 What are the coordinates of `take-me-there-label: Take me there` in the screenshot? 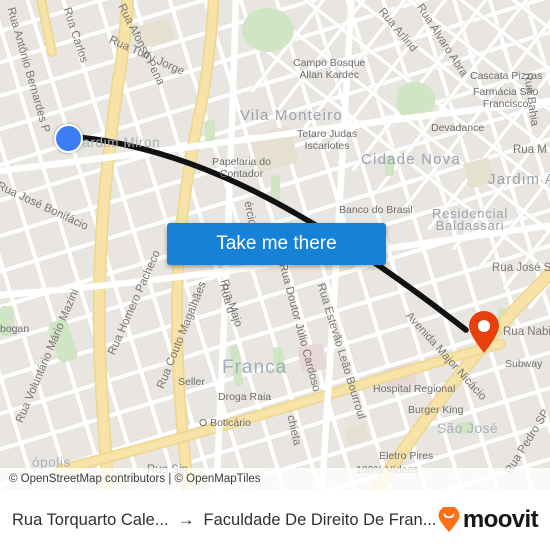 It's located at (276, 243).